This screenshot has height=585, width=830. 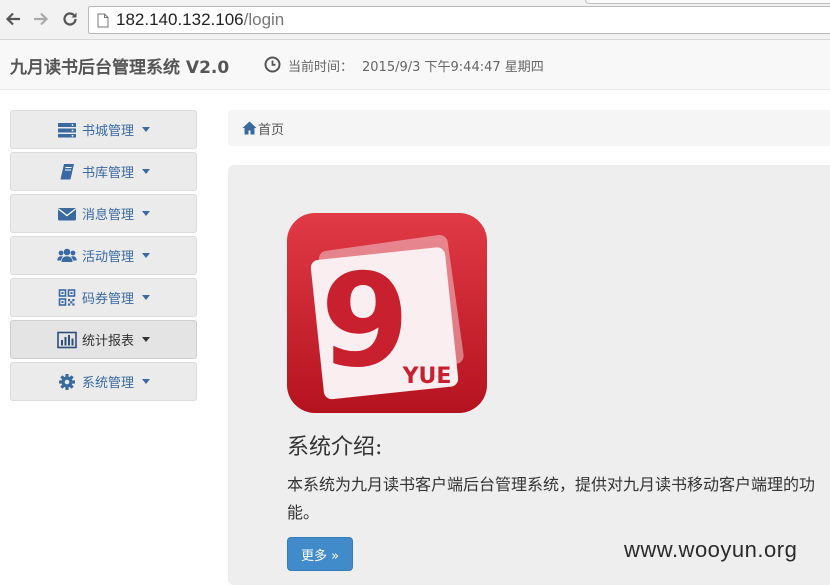 I want to click on reload-button, so click(x=70, y=19).